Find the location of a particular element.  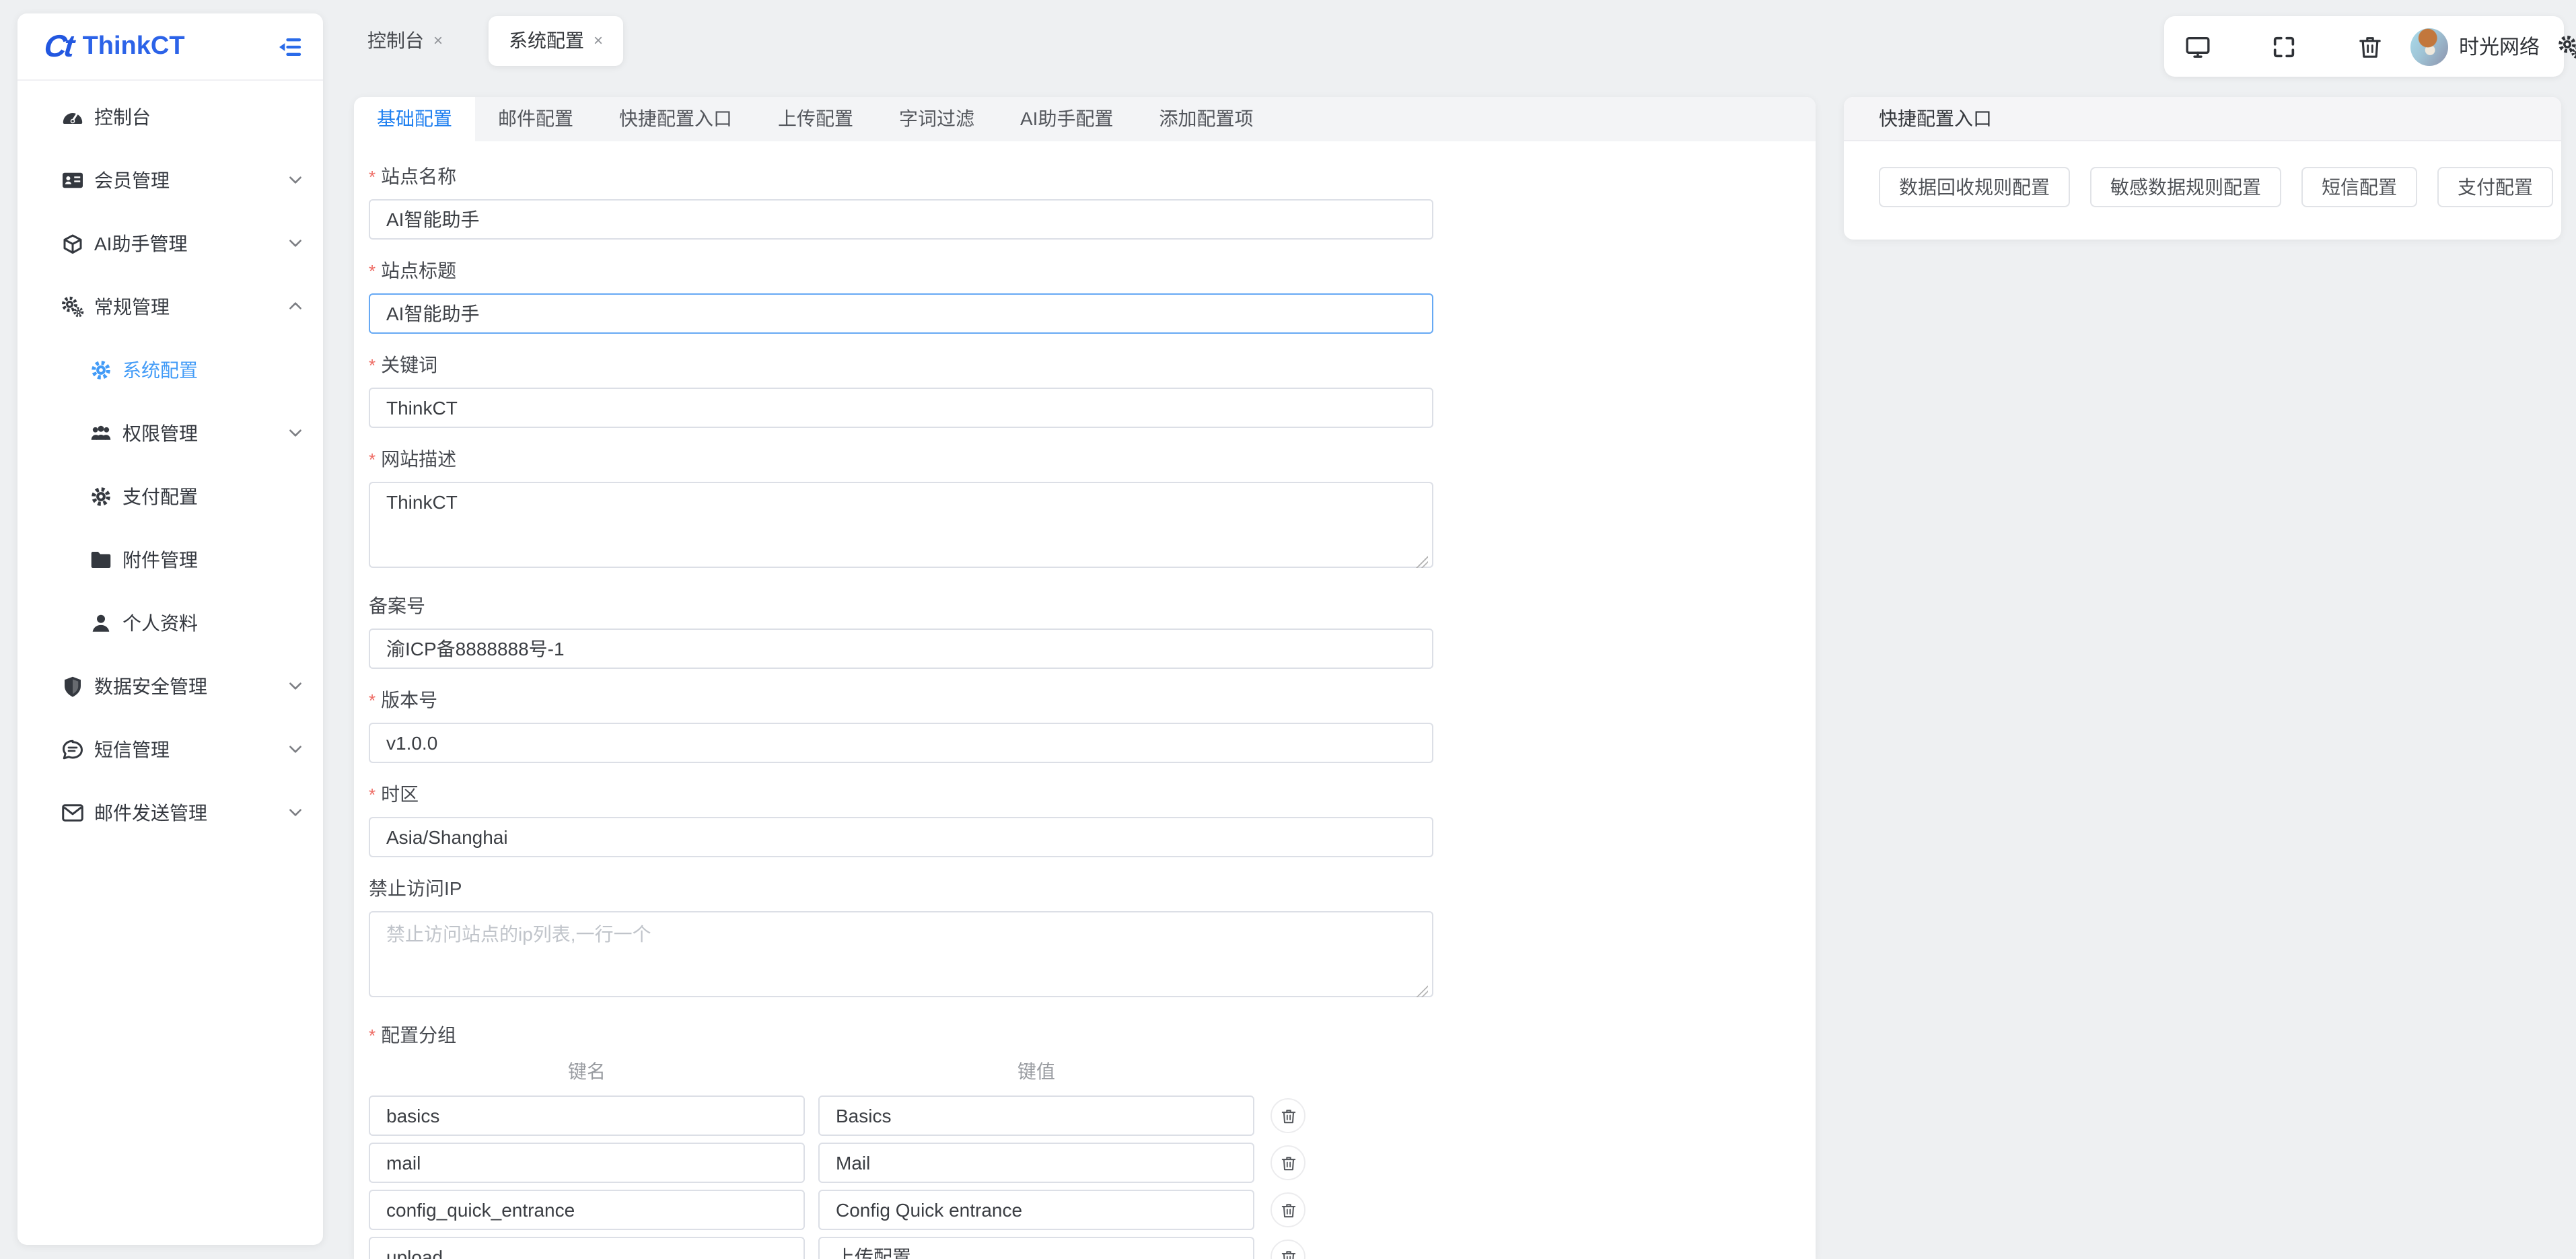

user-icon is located at coordinates (101, 622).